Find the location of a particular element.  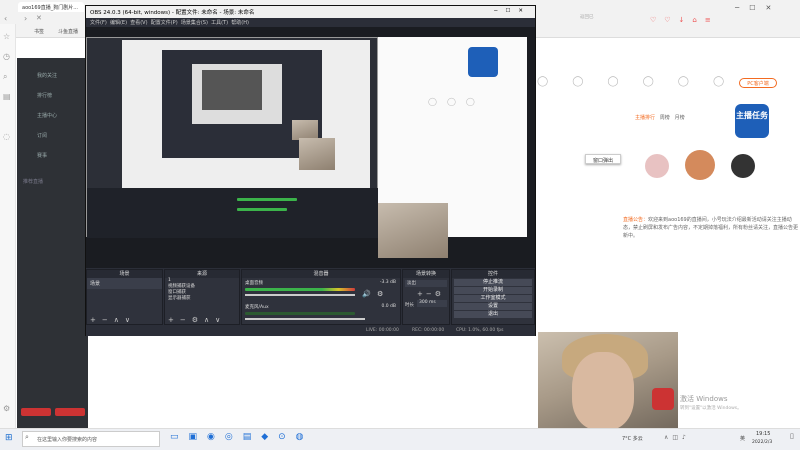

doc-icon: ▤ is located at coordinates (7, 96).